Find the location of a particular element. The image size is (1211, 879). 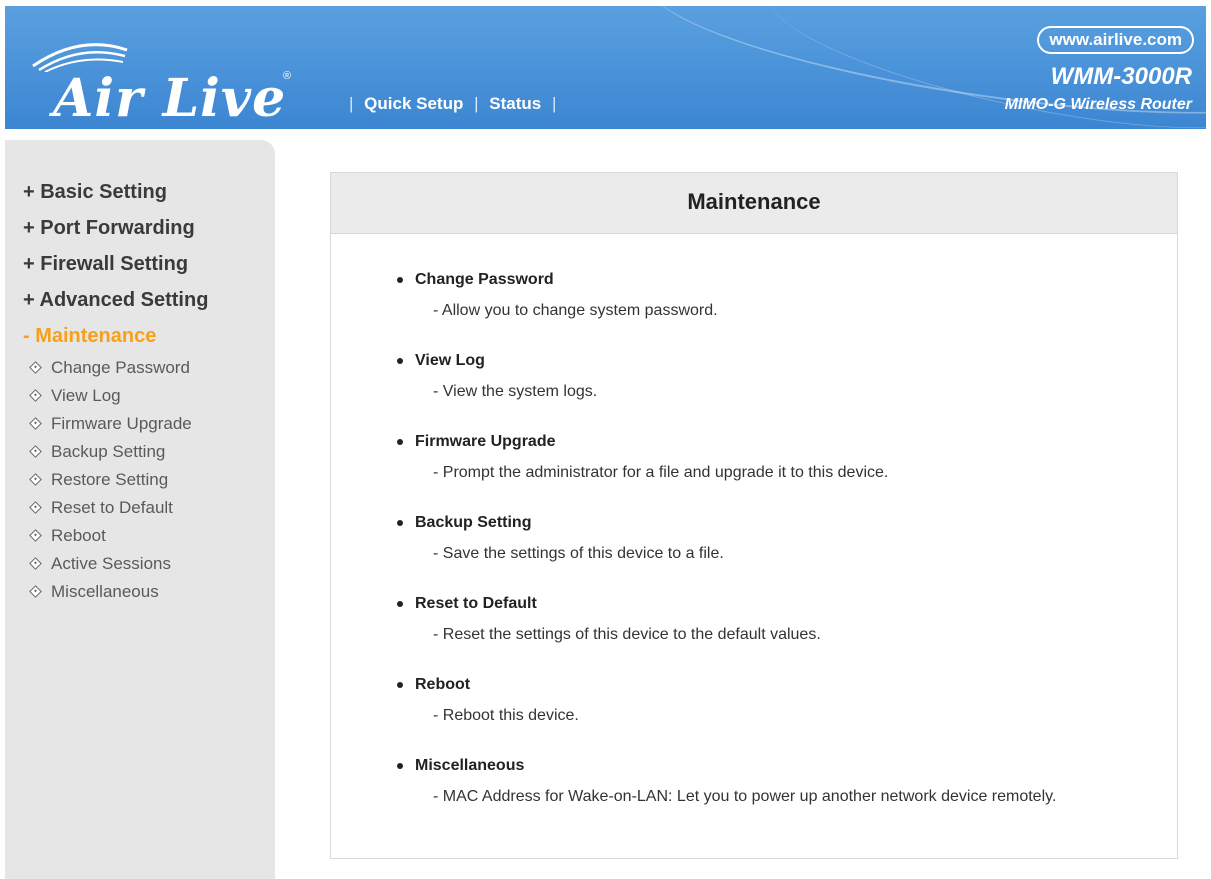

menu-port-forwarding: + Port Forwarding is located at coordinates (115, 228).